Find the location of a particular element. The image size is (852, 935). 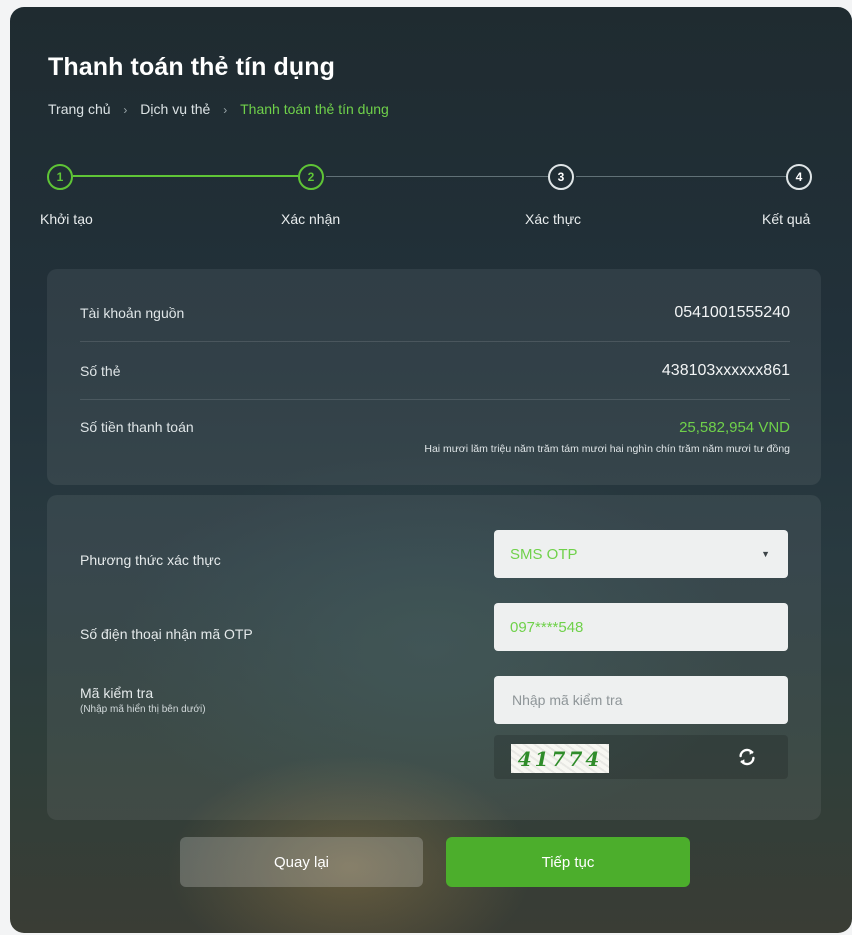

captcha-input is located at coordinates (641, 700).